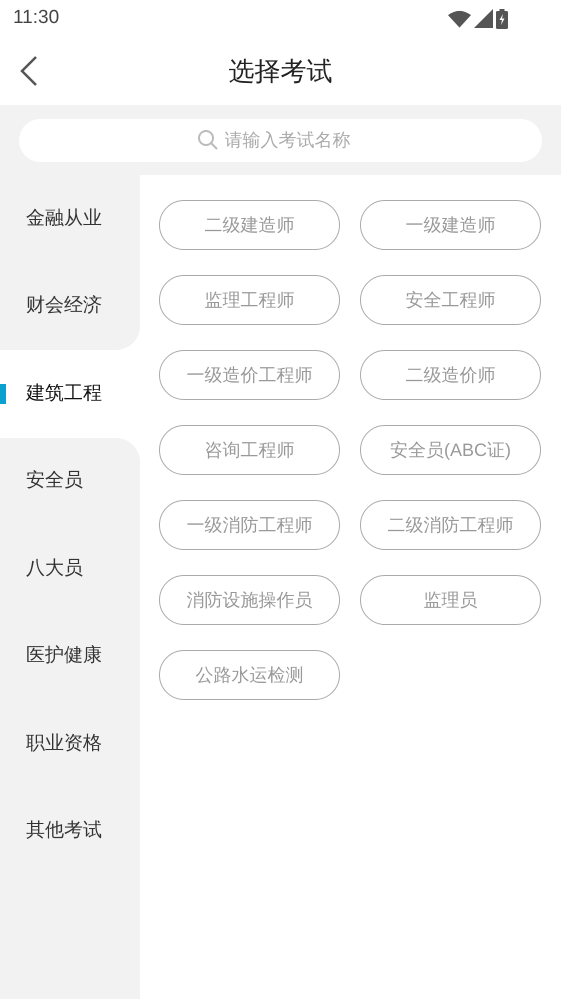  I want to click on sidebar-item: 医护健康, so click(70, 656).